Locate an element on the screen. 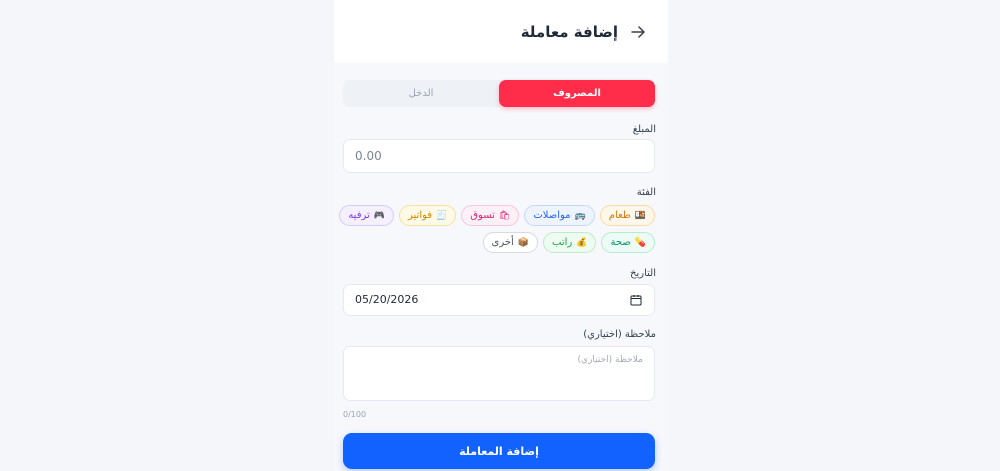 This screenshot has height=471, width=1000. calendar-icon is located at coordinates (636, 300).